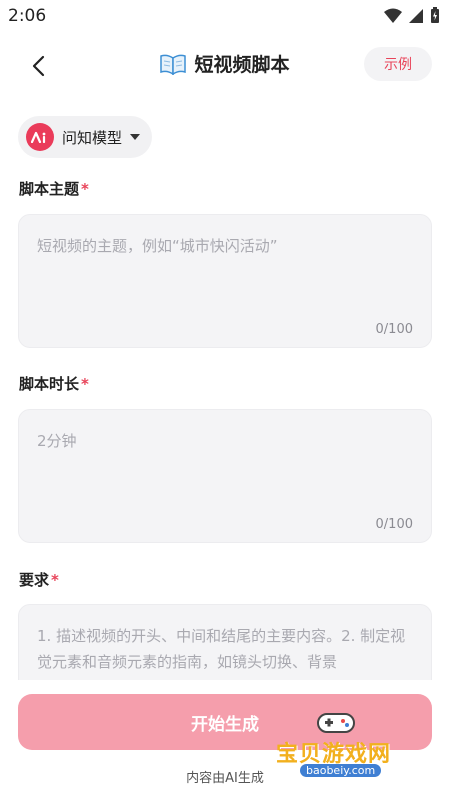  I want to click on model-selector: 问知模型, so click(85, 137).